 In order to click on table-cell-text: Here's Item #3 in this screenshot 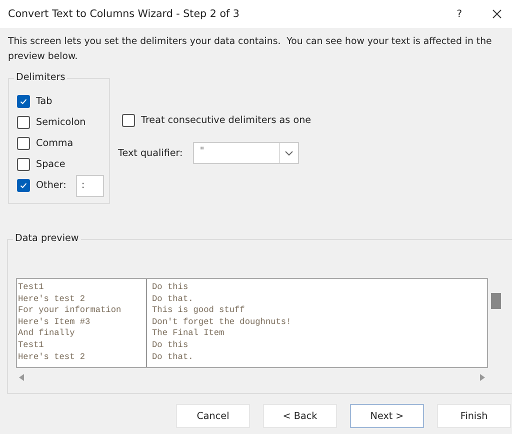, I will do `click(55, 322)`.